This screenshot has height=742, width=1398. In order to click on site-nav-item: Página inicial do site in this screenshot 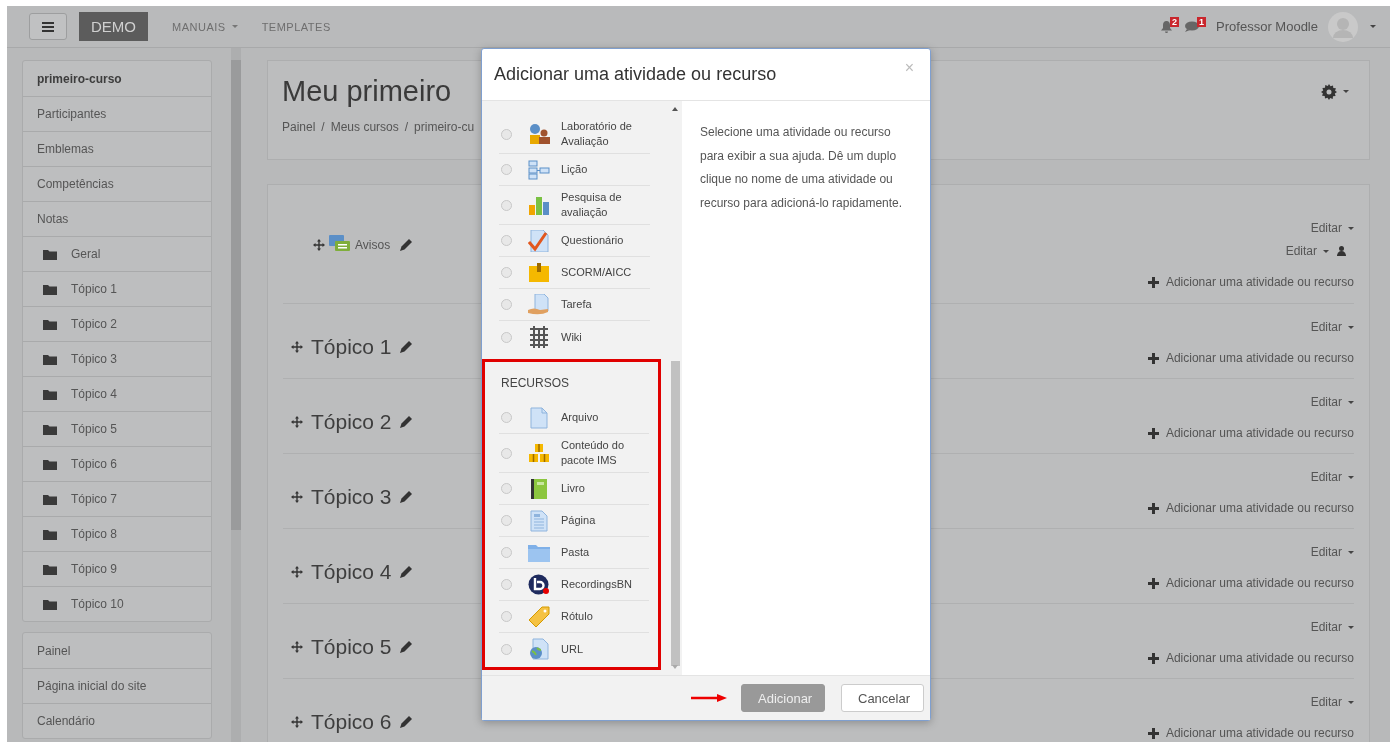, I will do `click(117, 685)`.